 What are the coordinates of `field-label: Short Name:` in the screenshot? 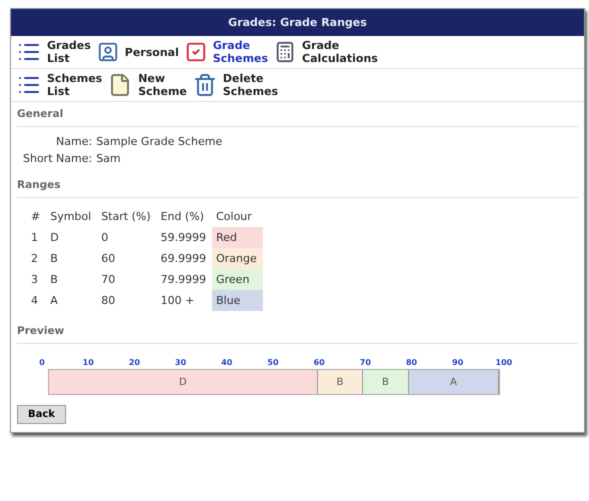 It's located at (57, 158).